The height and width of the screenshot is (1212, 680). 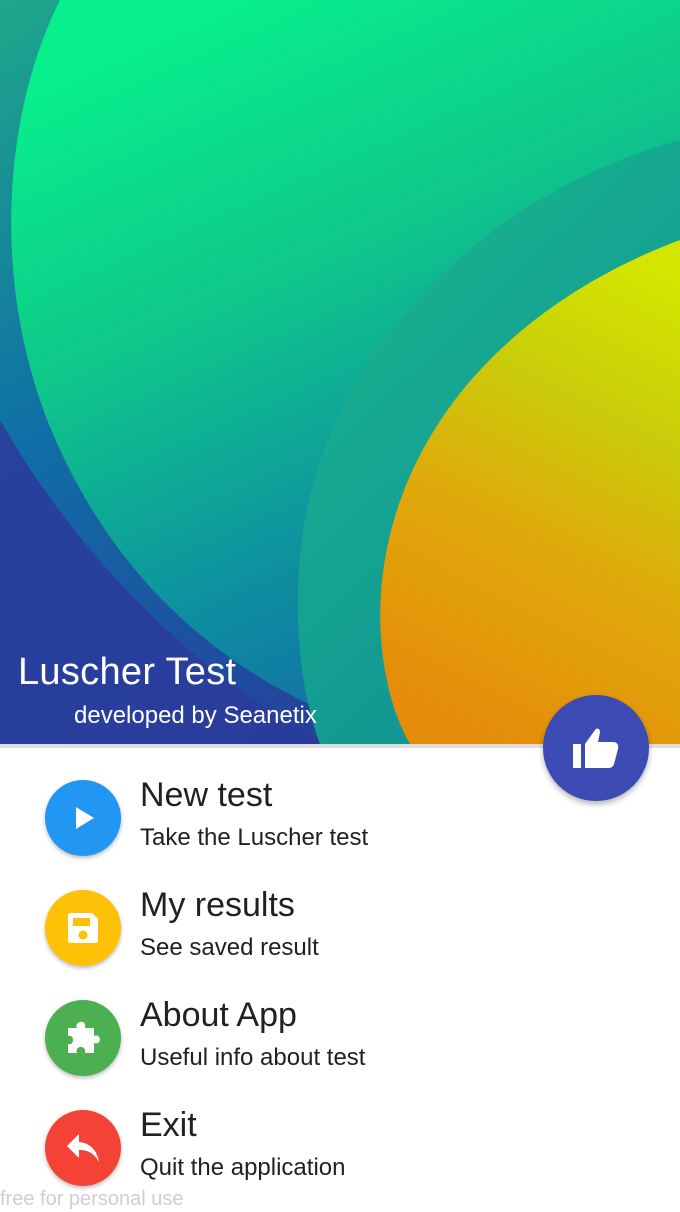 I want to click on menu-item-about-app: About App Useful info about test, so click(x=340, y=1048).